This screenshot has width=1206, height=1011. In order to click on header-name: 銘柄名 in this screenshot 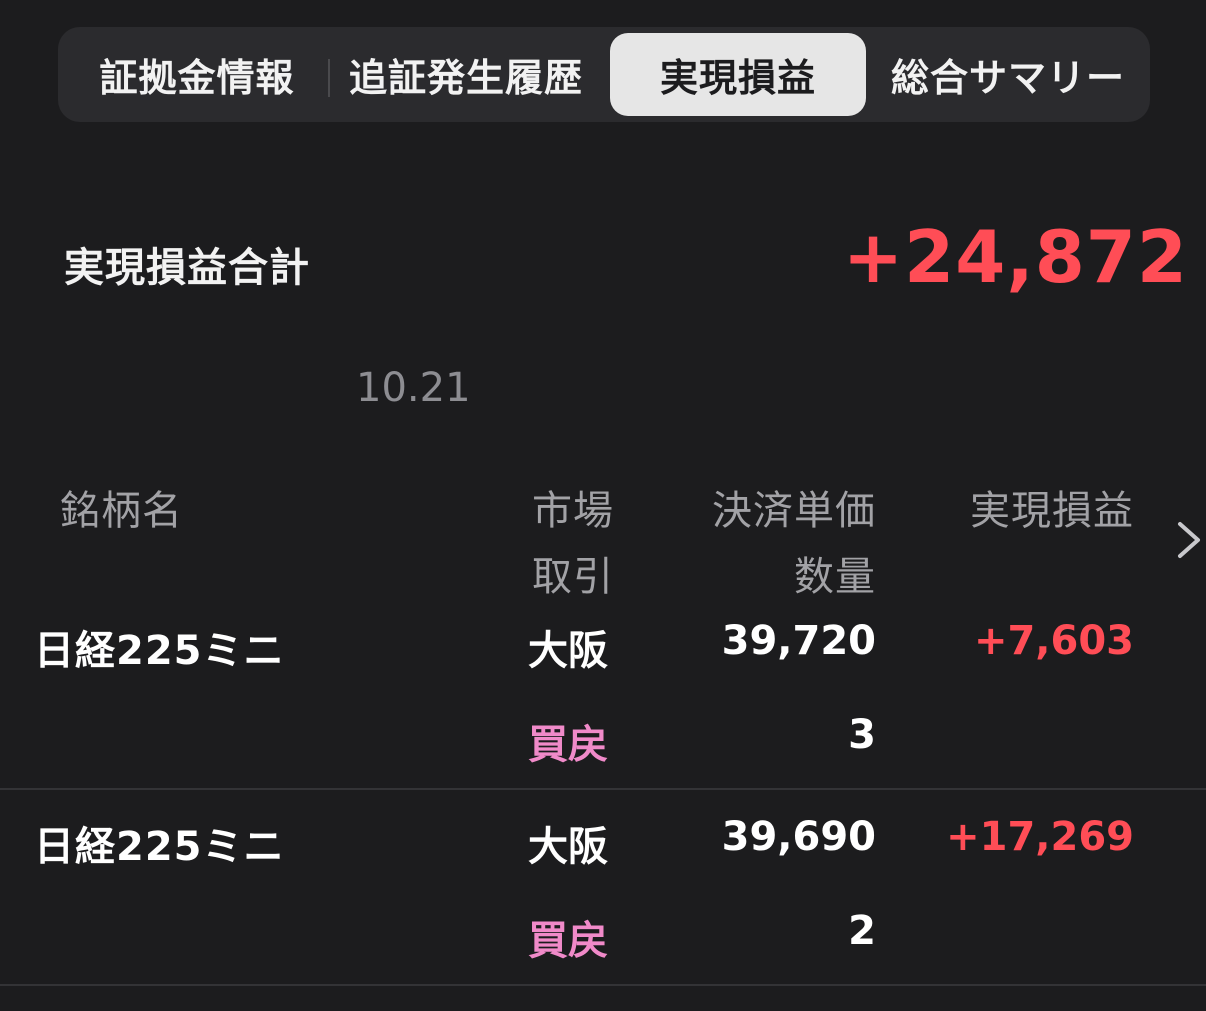, I will do `click(121, 511)`.